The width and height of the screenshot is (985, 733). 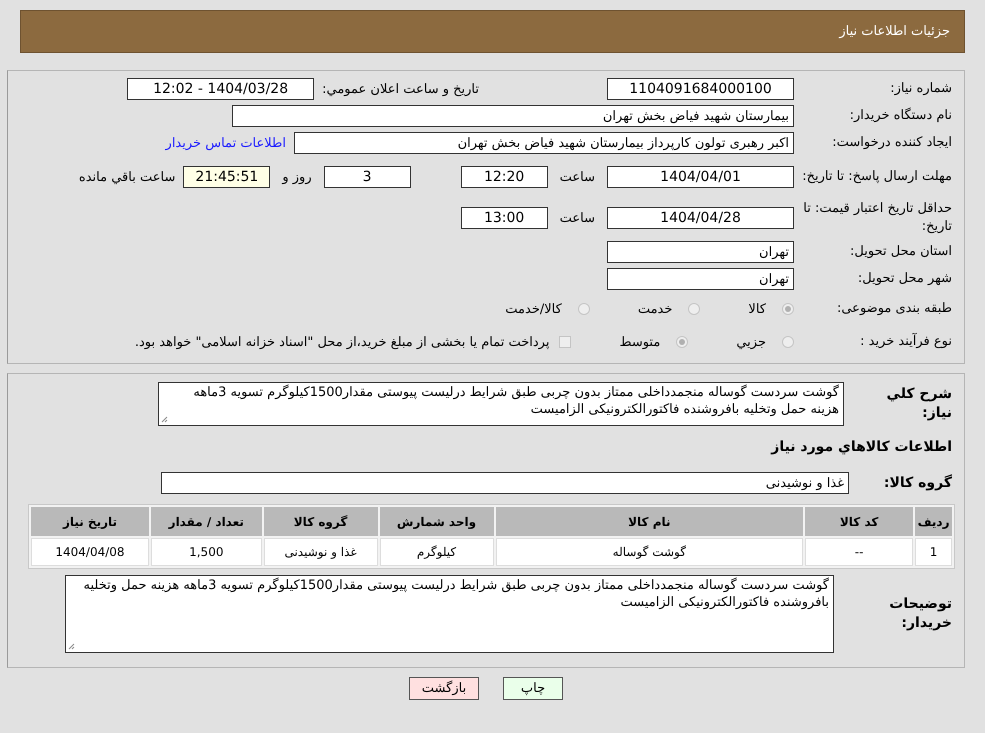 What do you see at coordinates (757, 309) in the screenshot?
I see `radio-label: کالا` at bounding box center [757, 309].